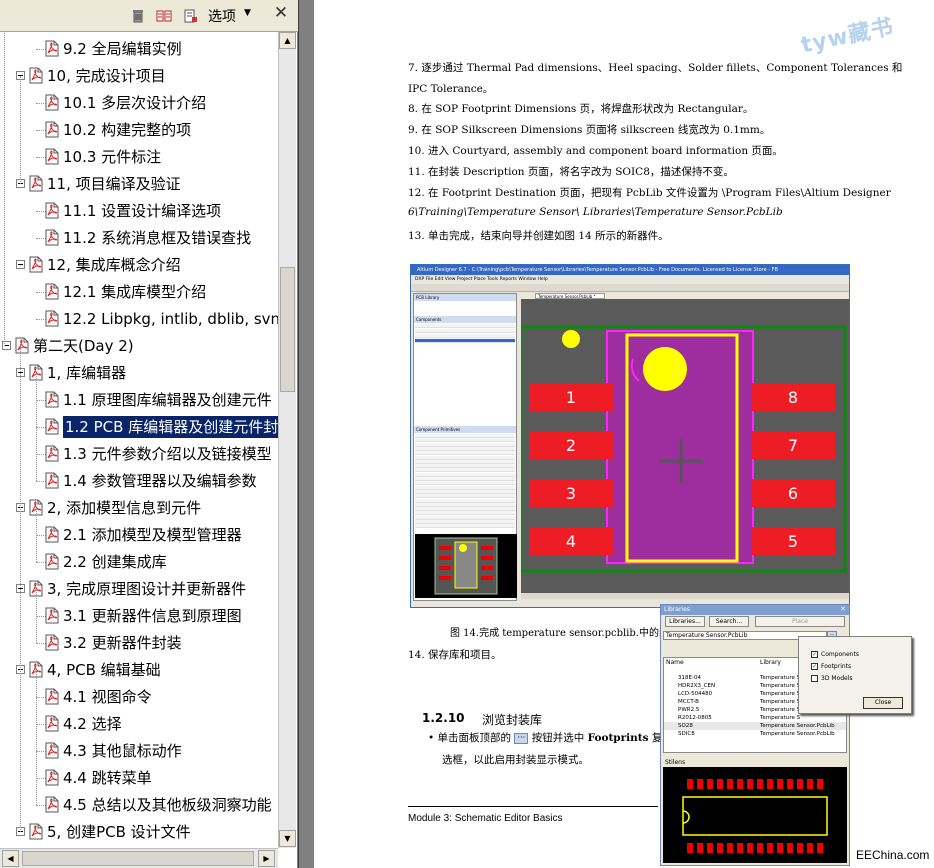  I want to click on bookmark-item: 10, 完成设计项目, so click(139, 76).